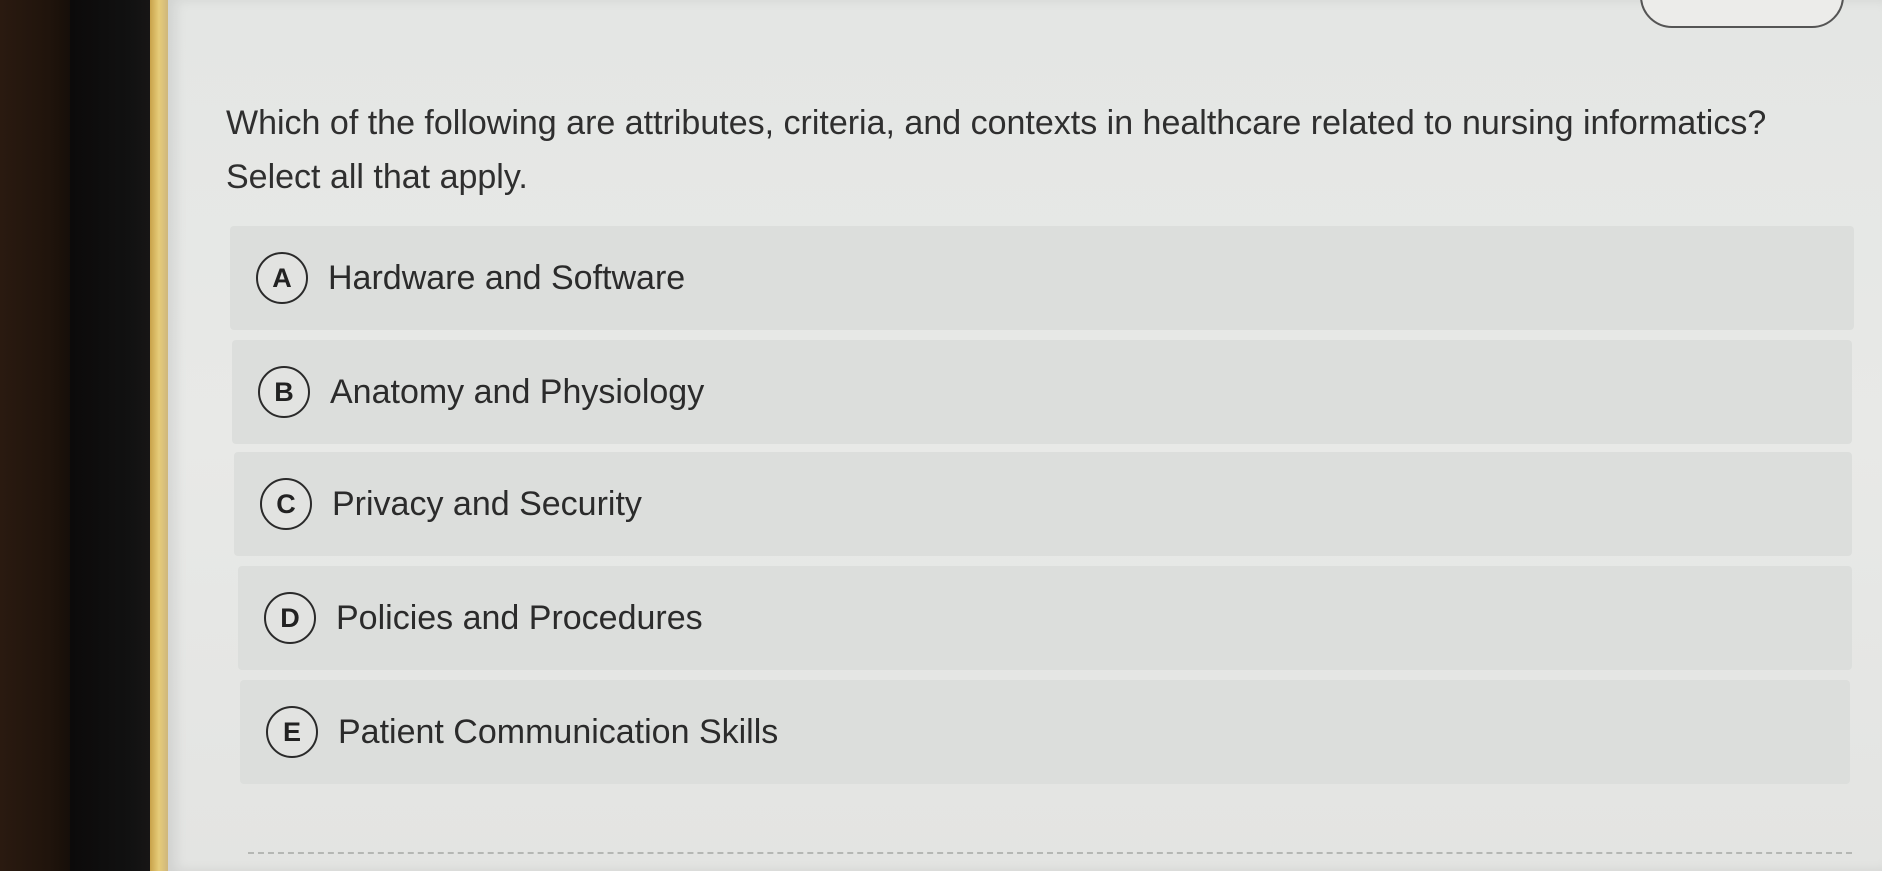  I want to click on option-label: Policies and Procedures, so click(519, 617).